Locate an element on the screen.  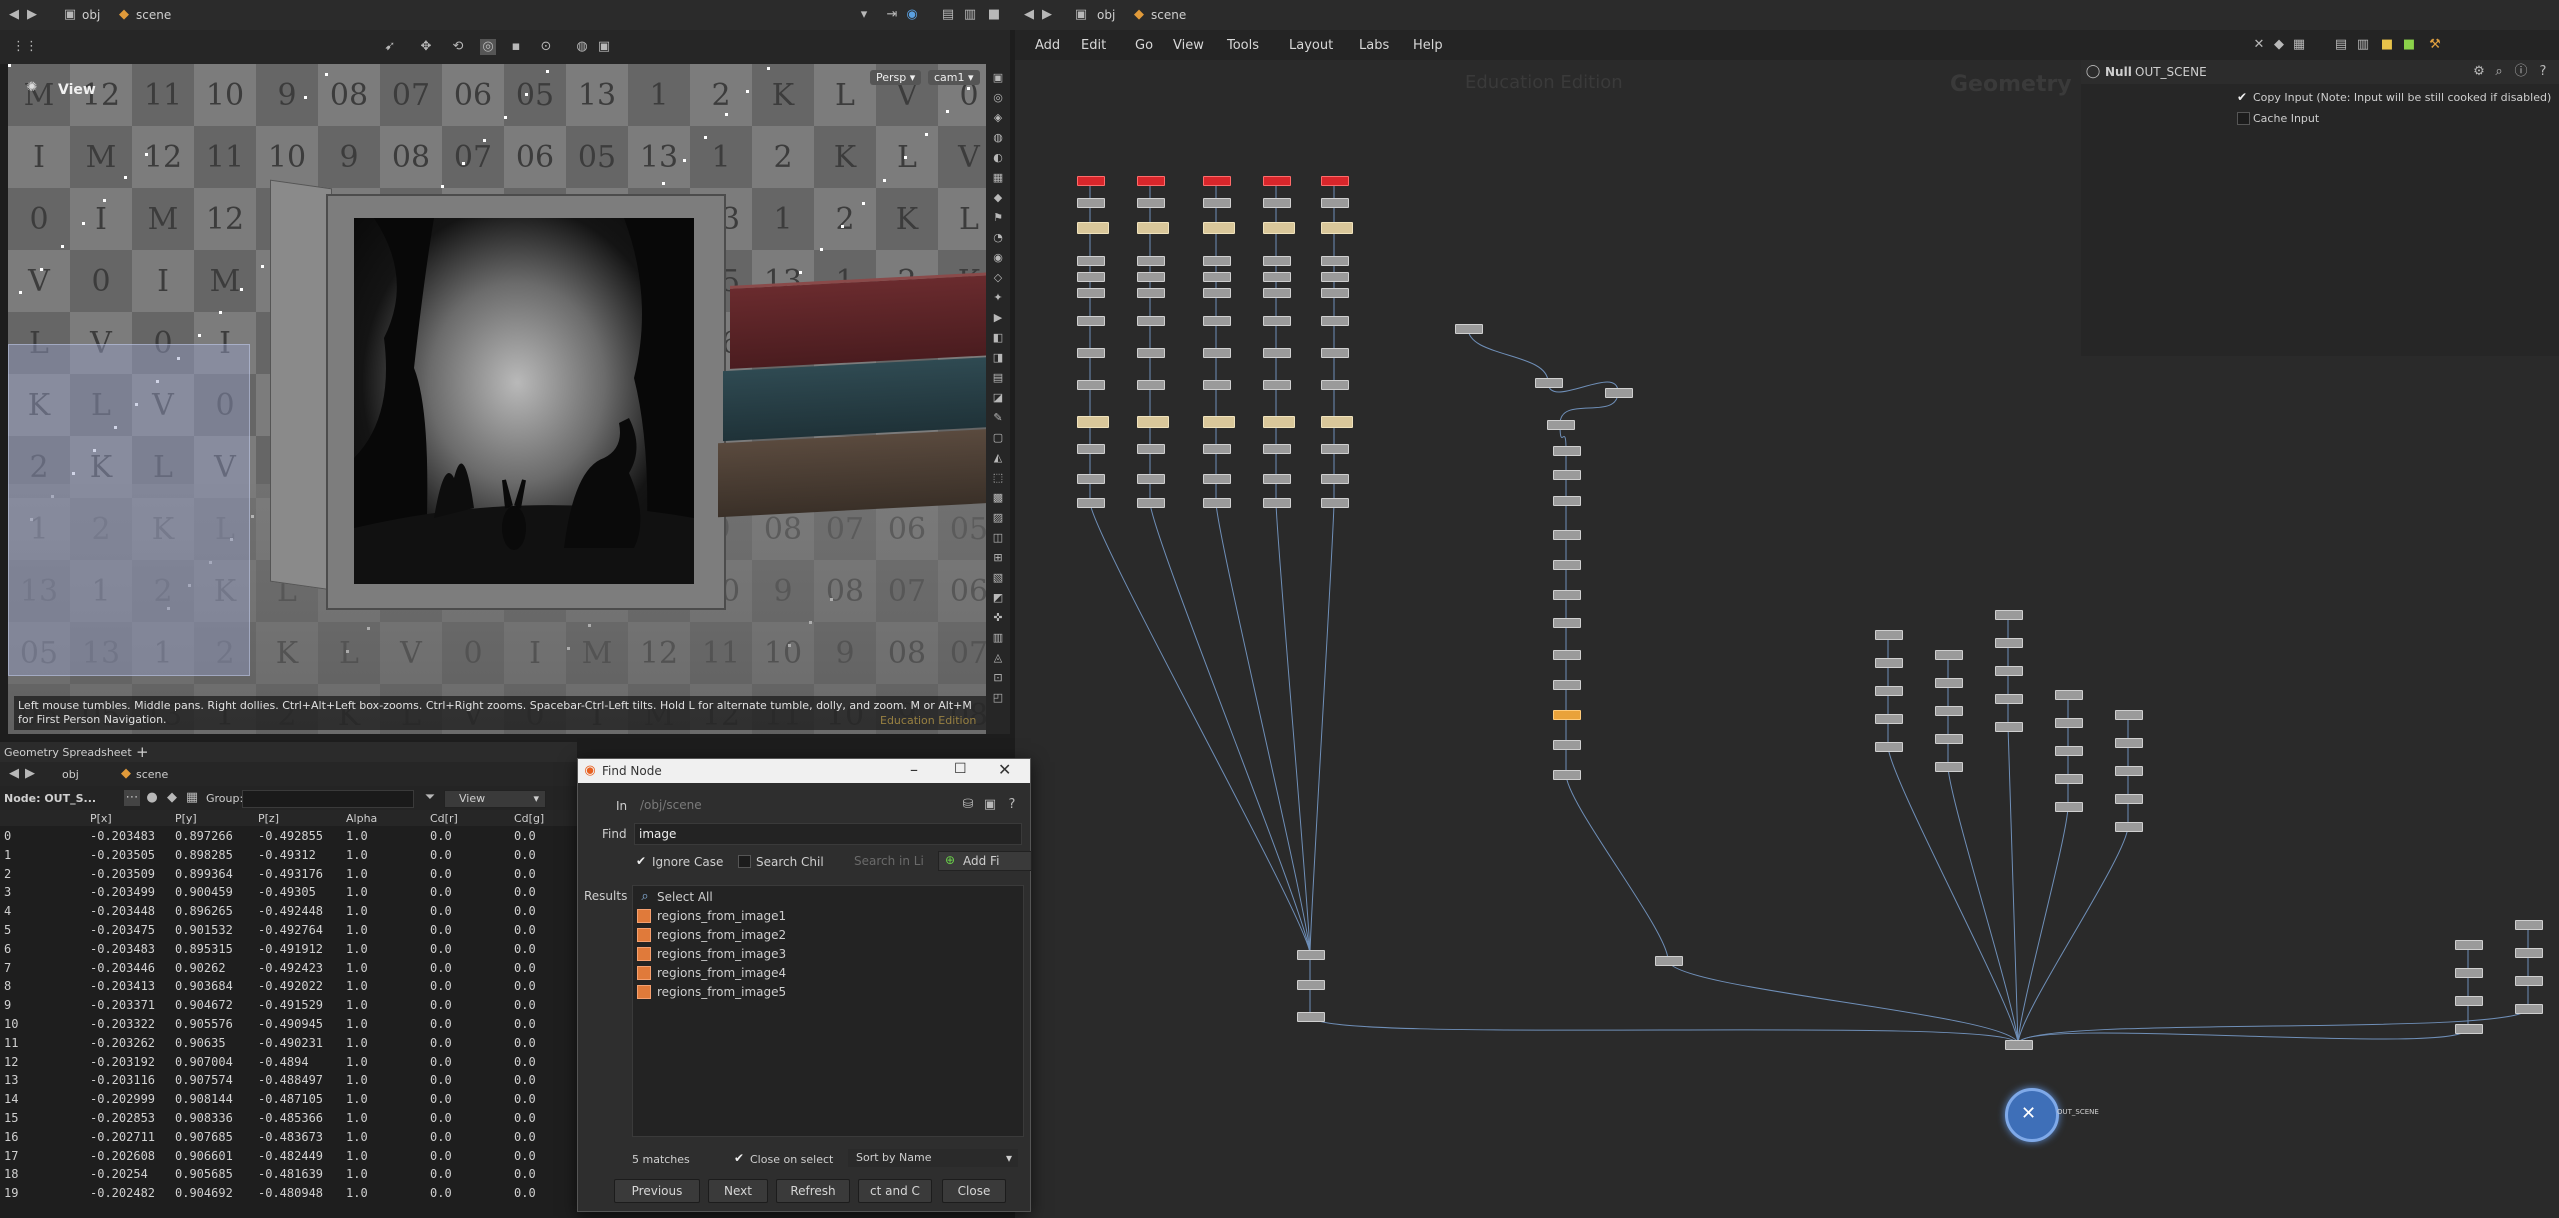
wrench-icon: ✕ is located at coordinates (2259, 45).